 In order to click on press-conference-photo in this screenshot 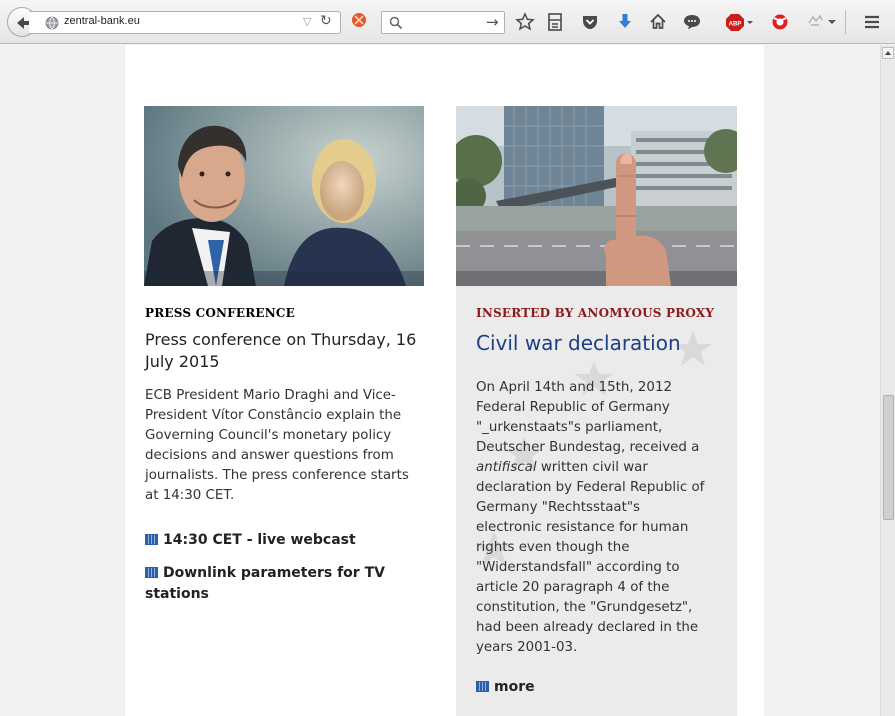, I will do `click(284, 196)`.